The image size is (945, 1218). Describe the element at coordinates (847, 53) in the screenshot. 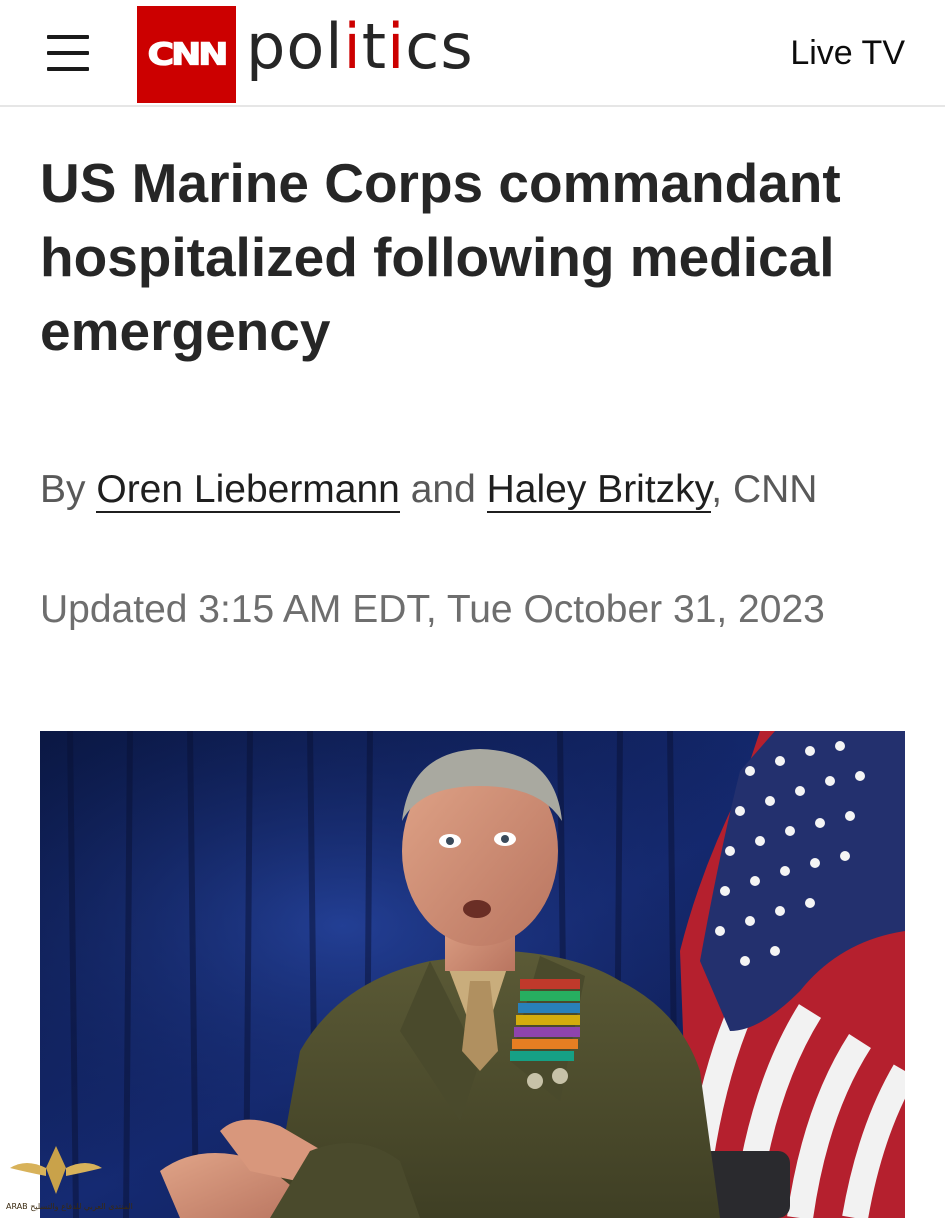

I see `live-tv-link: Live TV` at that location.